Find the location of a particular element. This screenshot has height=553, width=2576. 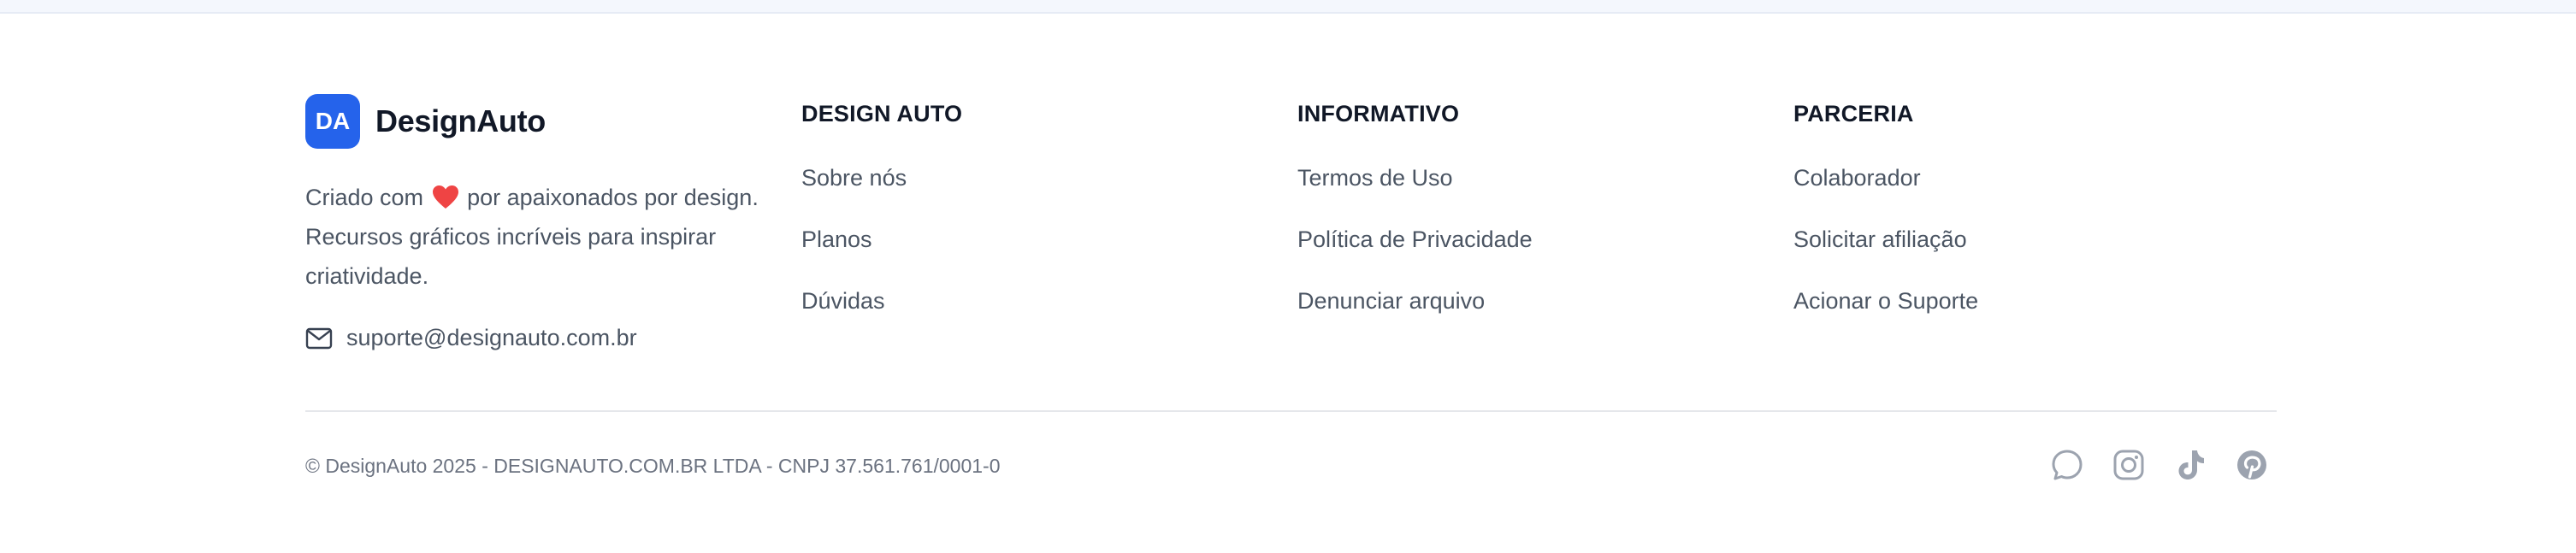

brand-name: DesignAuto is located at coordinates (460, 120).